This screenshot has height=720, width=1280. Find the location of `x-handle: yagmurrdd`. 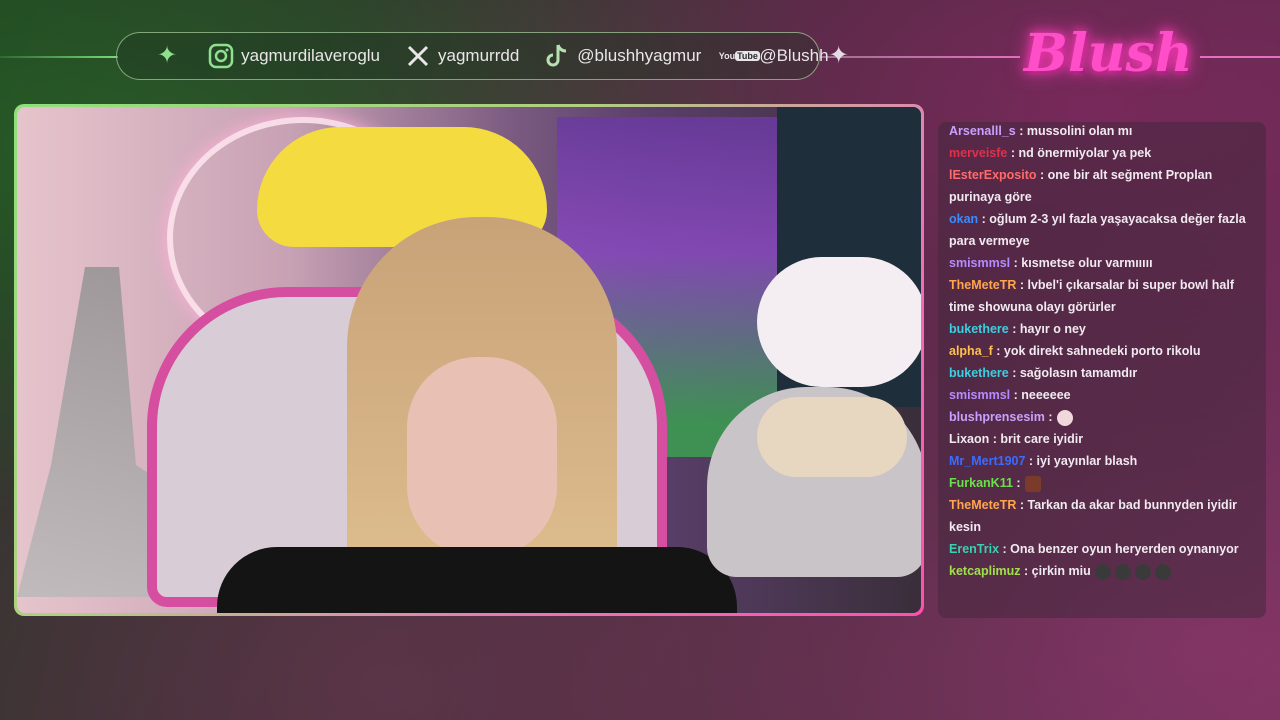

x-handle: yagmurrdd is located at coordinates (479, 55).